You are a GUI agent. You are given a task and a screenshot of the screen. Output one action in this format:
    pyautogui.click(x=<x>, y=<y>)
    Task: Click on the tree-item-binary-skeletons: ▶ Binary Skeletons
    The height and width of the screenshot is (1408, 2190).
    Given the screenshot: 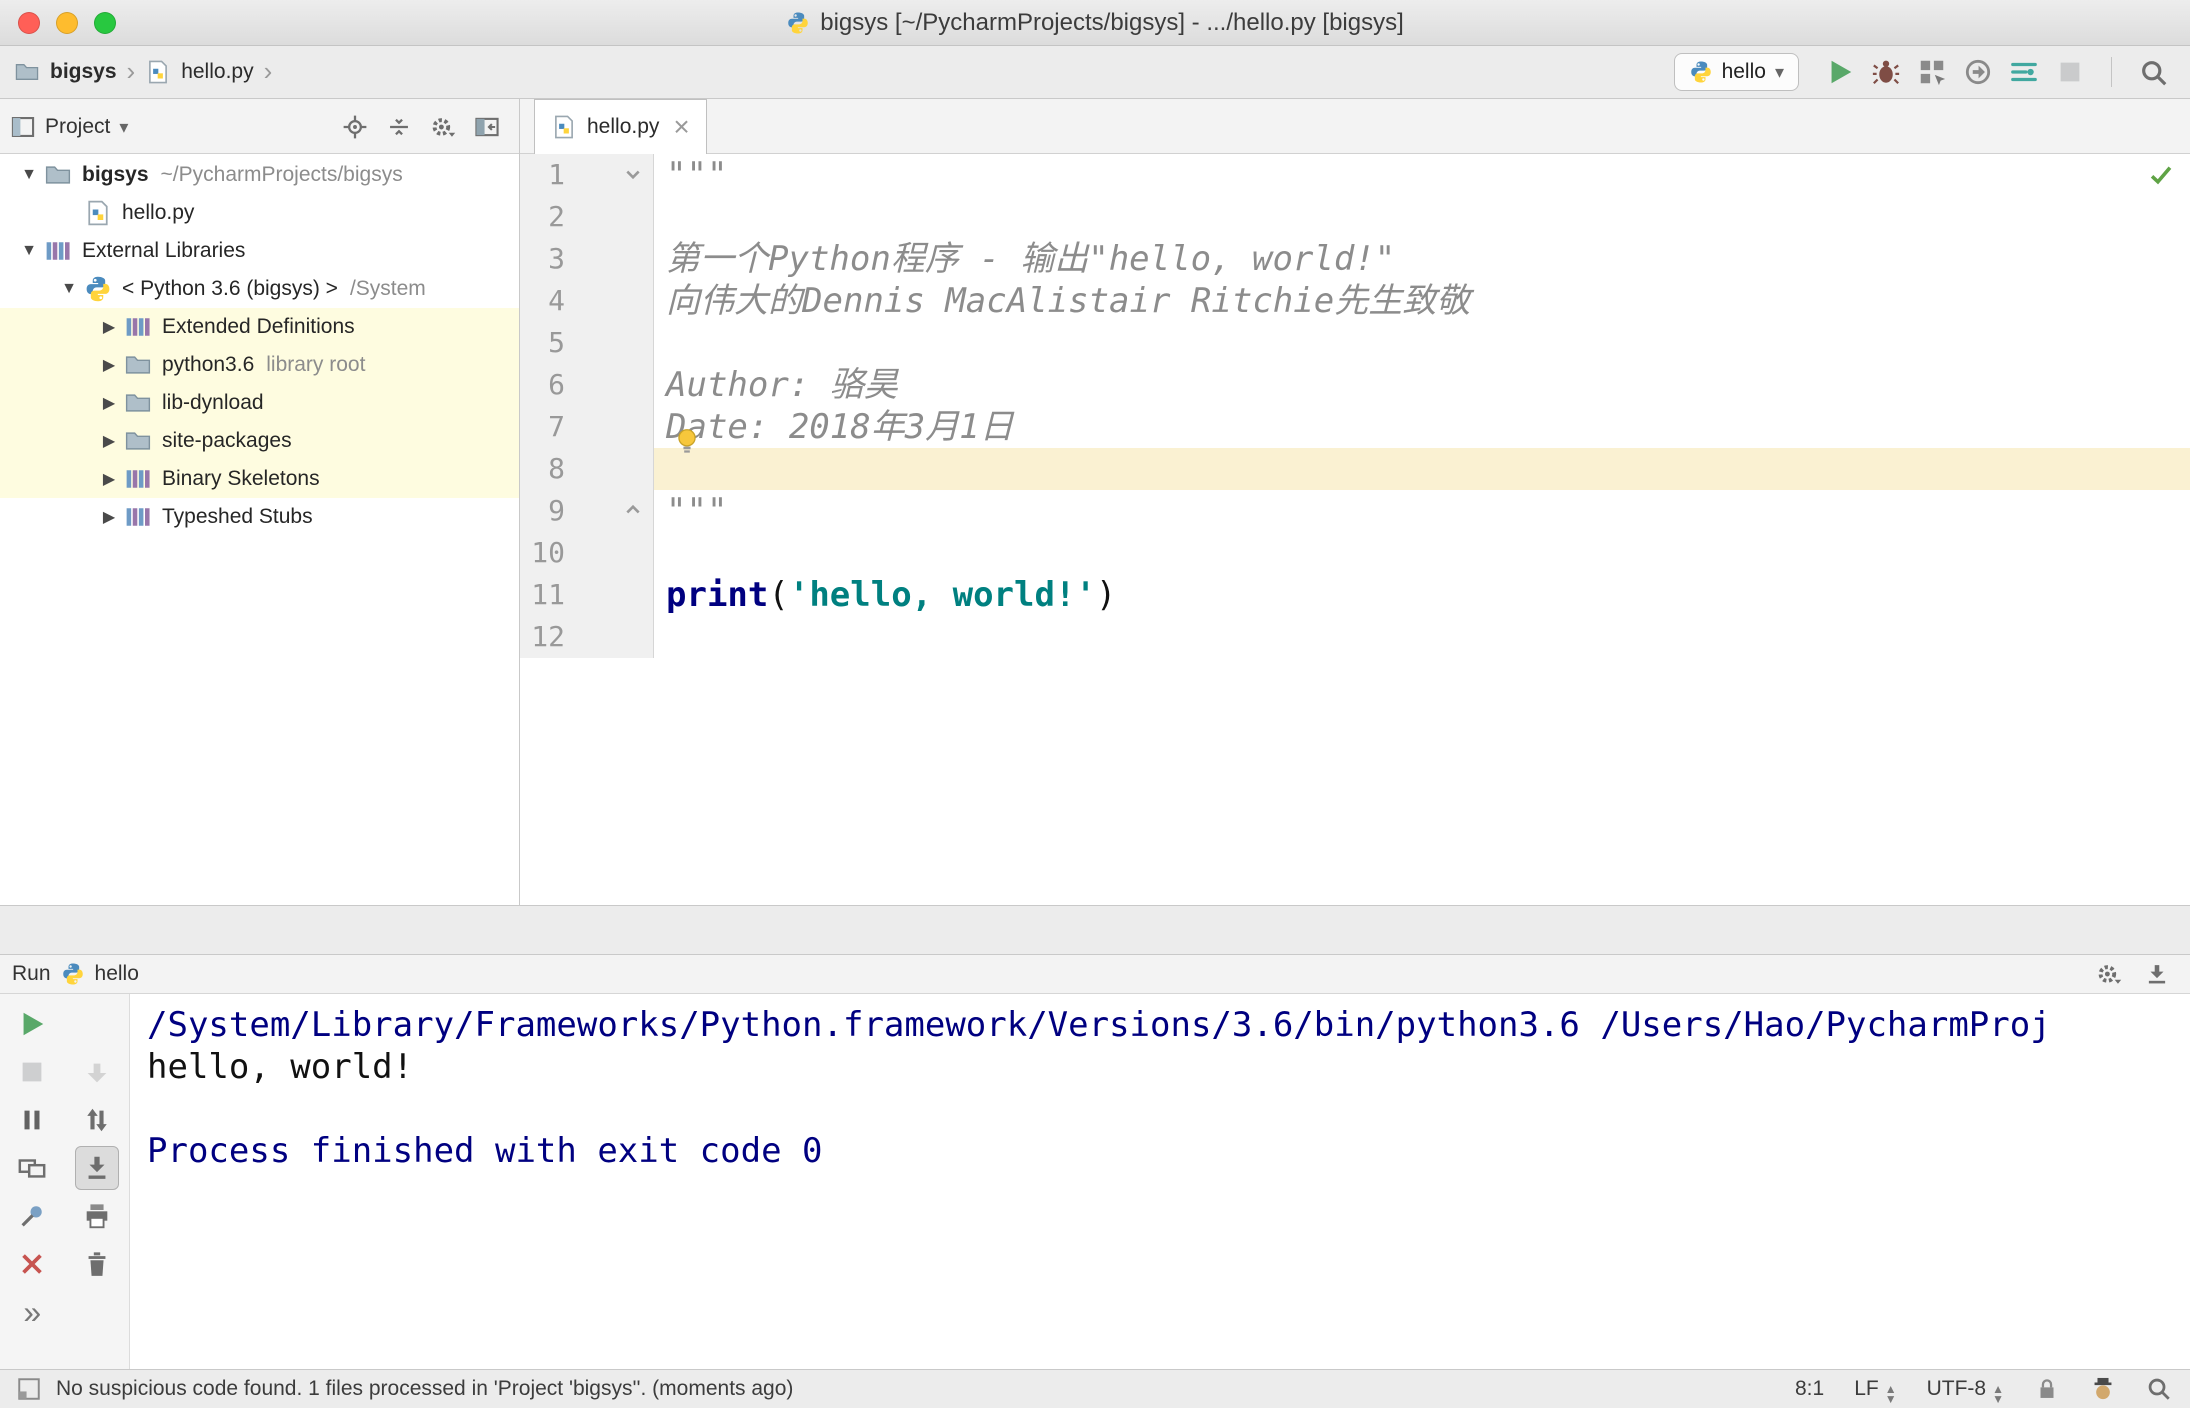 What is the action you would take?
    pyautogui.click(x=259, y=479)
    